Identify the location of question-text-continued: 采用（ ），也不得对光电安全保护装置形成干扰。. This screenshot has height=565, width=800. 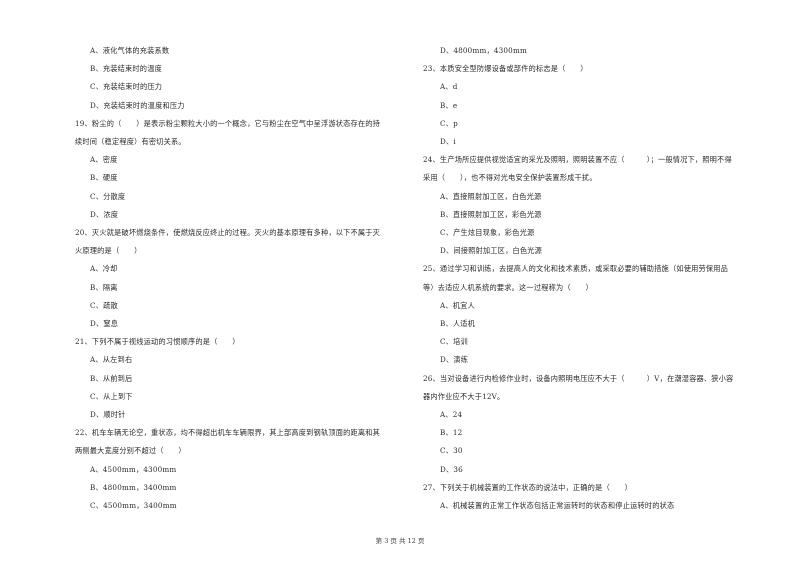
(510, 178).